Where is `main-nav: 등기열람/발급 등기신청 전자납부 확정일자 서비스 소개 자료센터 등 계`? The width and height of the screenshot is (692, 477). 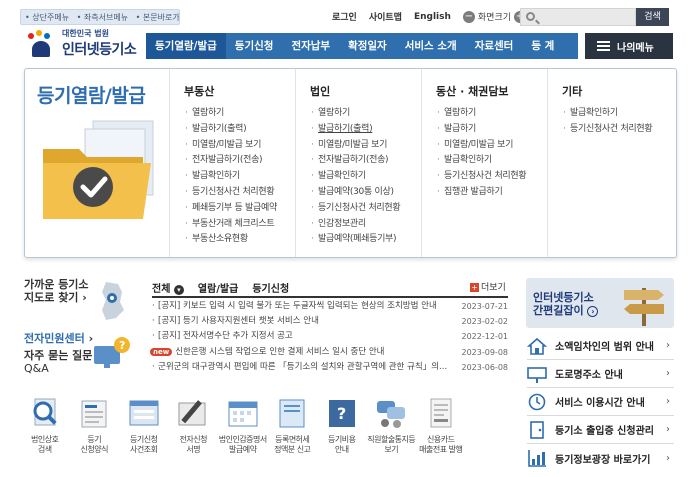
main-nav: 등기열람/발급 등기신청 전자납부 확정일자 서비스 소개 자료센터 등 계 is located at coordinates (362, 46).